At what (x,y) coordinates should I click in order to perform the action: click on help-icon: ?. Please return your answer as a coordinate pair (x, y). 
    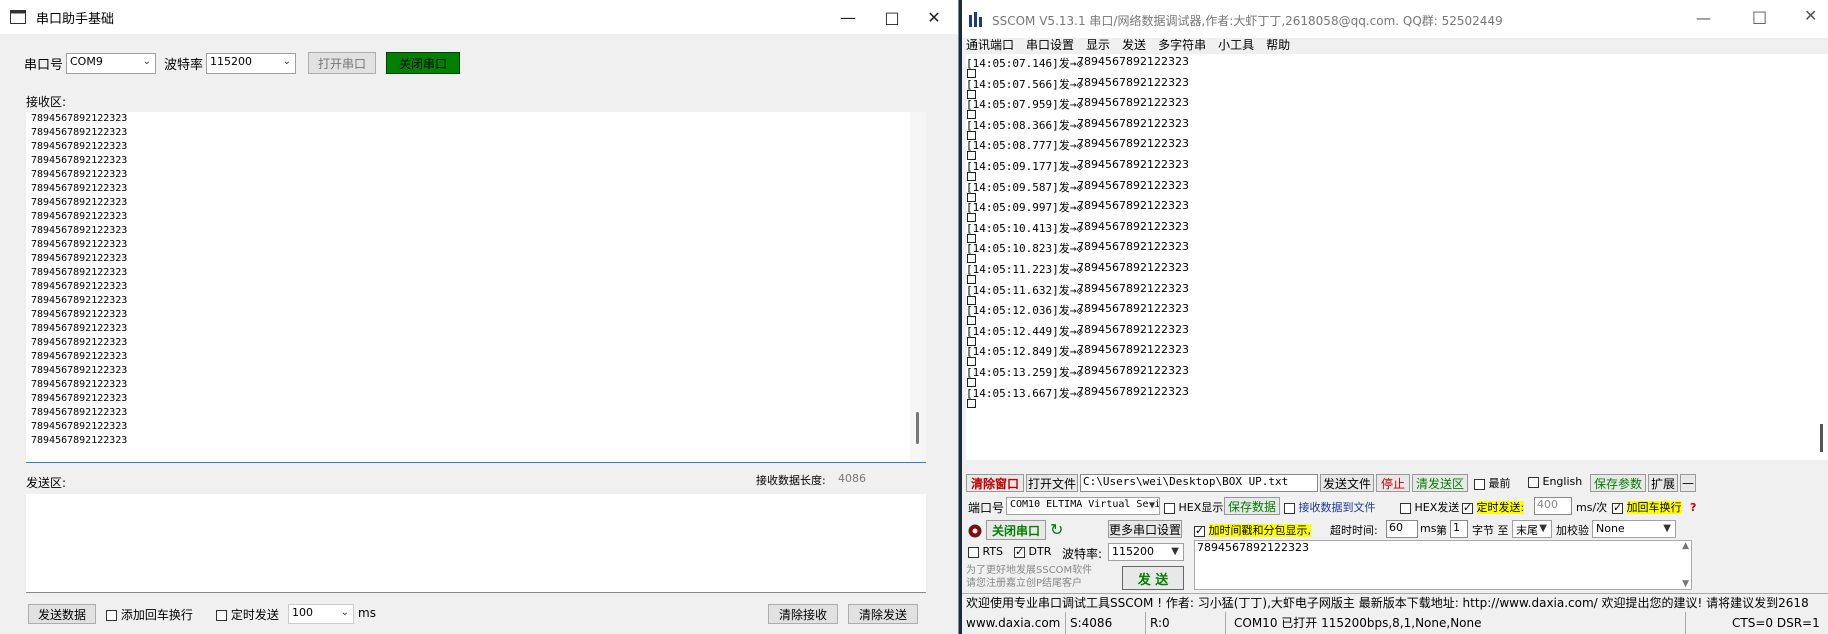
    Looking at the image, I should click on (1693, 507).